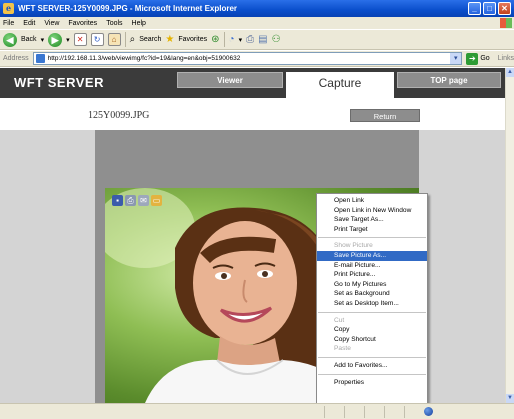 This screenshot has width=514, height=419. What do you see at coordinates (40, 58) in the screenshot?
I see `page-icon` at bounding box center [40, 58].